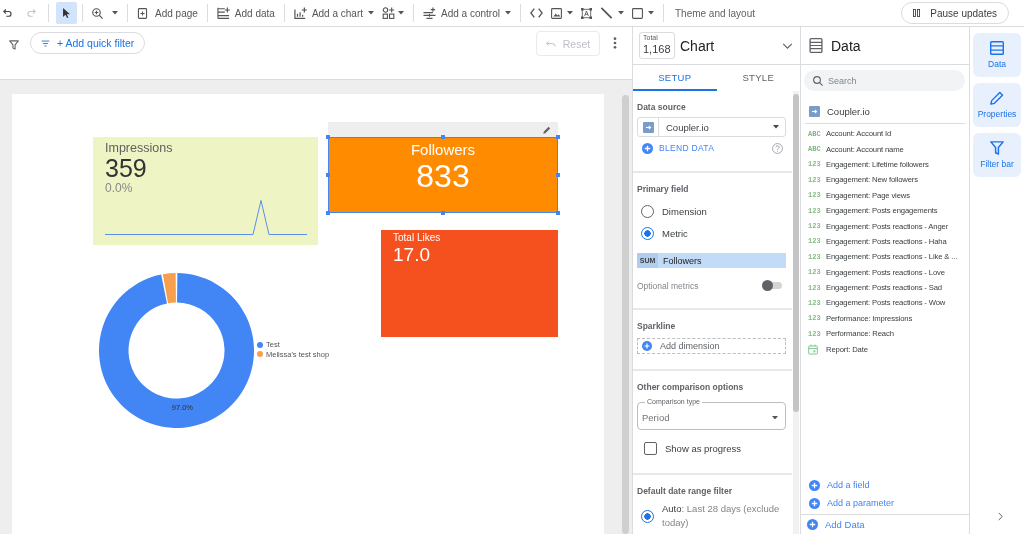  Describe the element at coordinates (661, 107) in the screenshot. I see `section-heading: Data source` at that location.